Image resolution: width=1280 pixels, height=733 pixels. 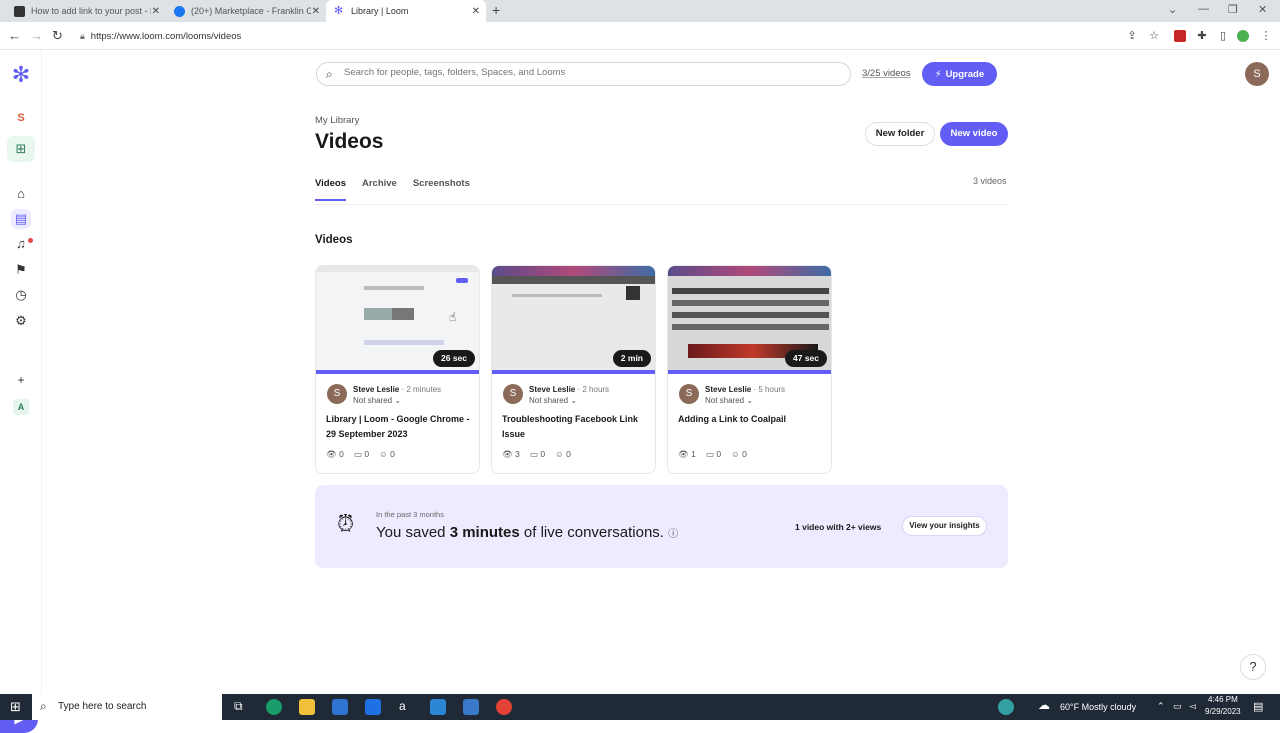 I want to click on amazon-icon: a, so click(x=402, y=706).